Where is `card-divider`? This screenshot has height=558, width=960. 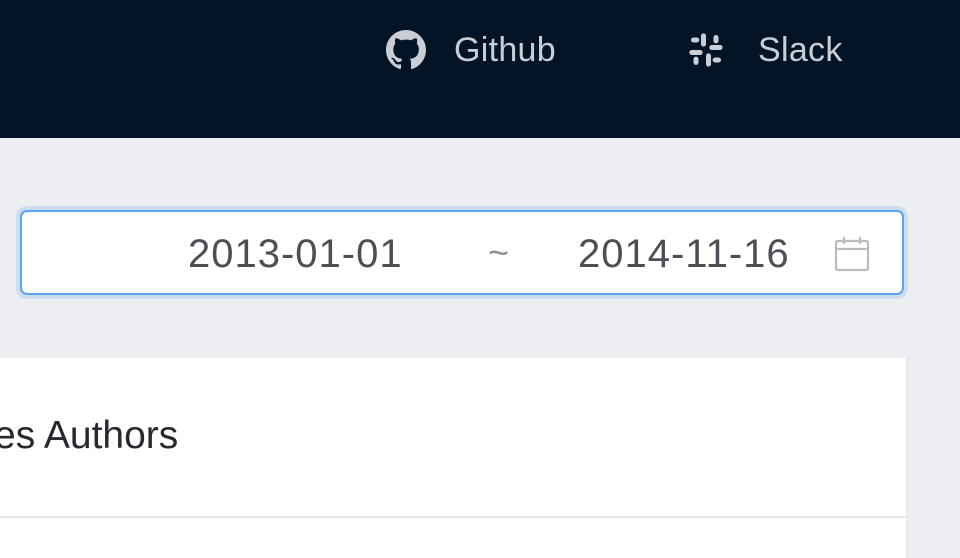 card-divider is located at coordinates (453, 517).